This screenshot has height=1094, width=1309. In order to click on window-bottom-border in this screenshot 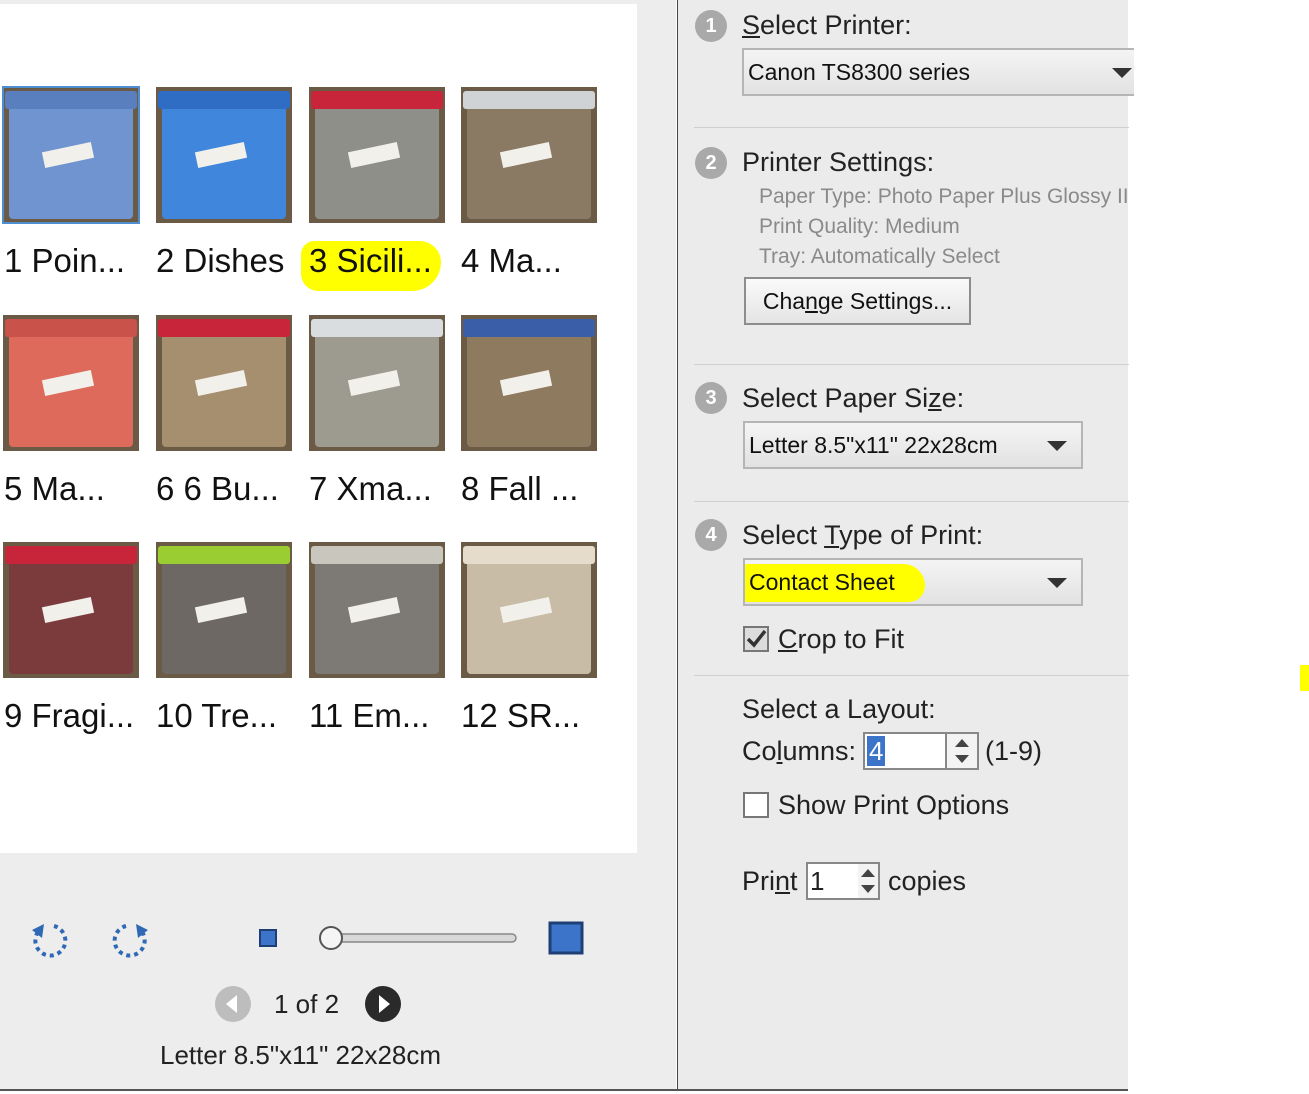, I will do `click(564, 1090)`.